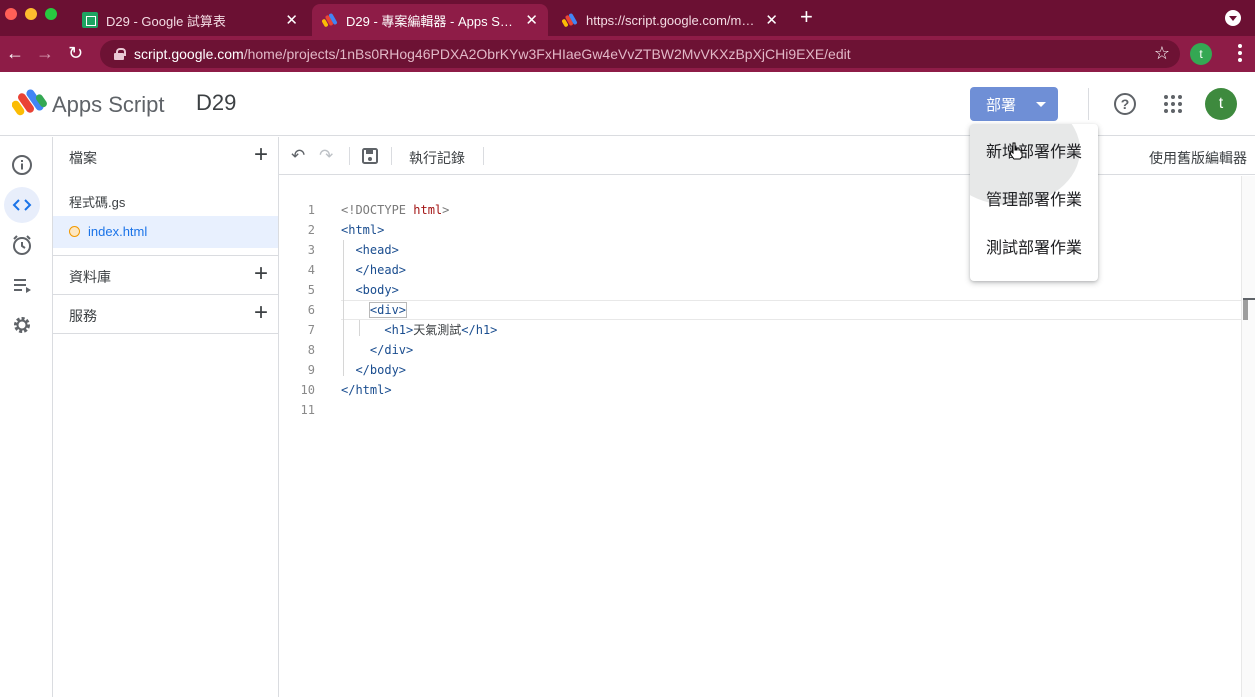  I want to click on hand-cursor-icon, so click(1016, 151).